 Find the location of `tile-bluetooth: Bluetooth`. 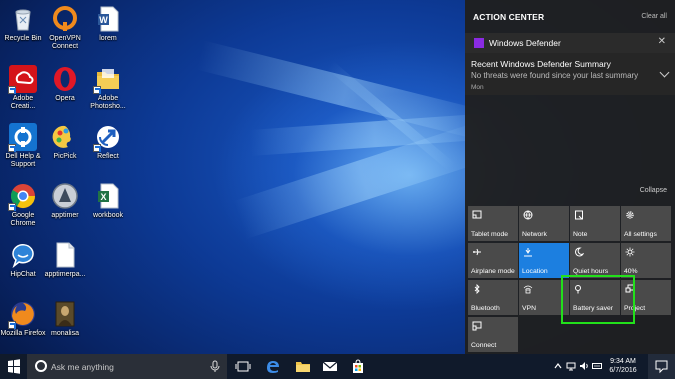

tile-bluetooth: Bluetooth is located at coordinates (493, 297).